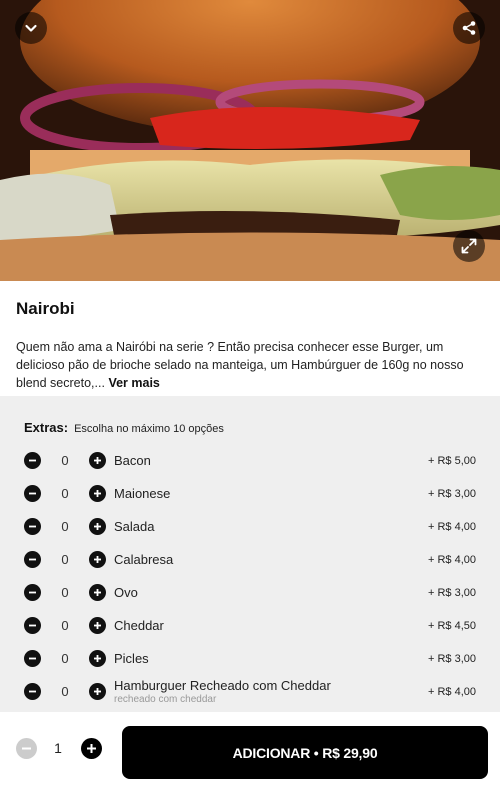 The width and height of the screenshot is (500, 785). What do you see at coordinates (305, 752) in the screenshot?
I see `add-to-cart-button: ADICIONAR • R$ 29,90` at bounding box center [305, 752].